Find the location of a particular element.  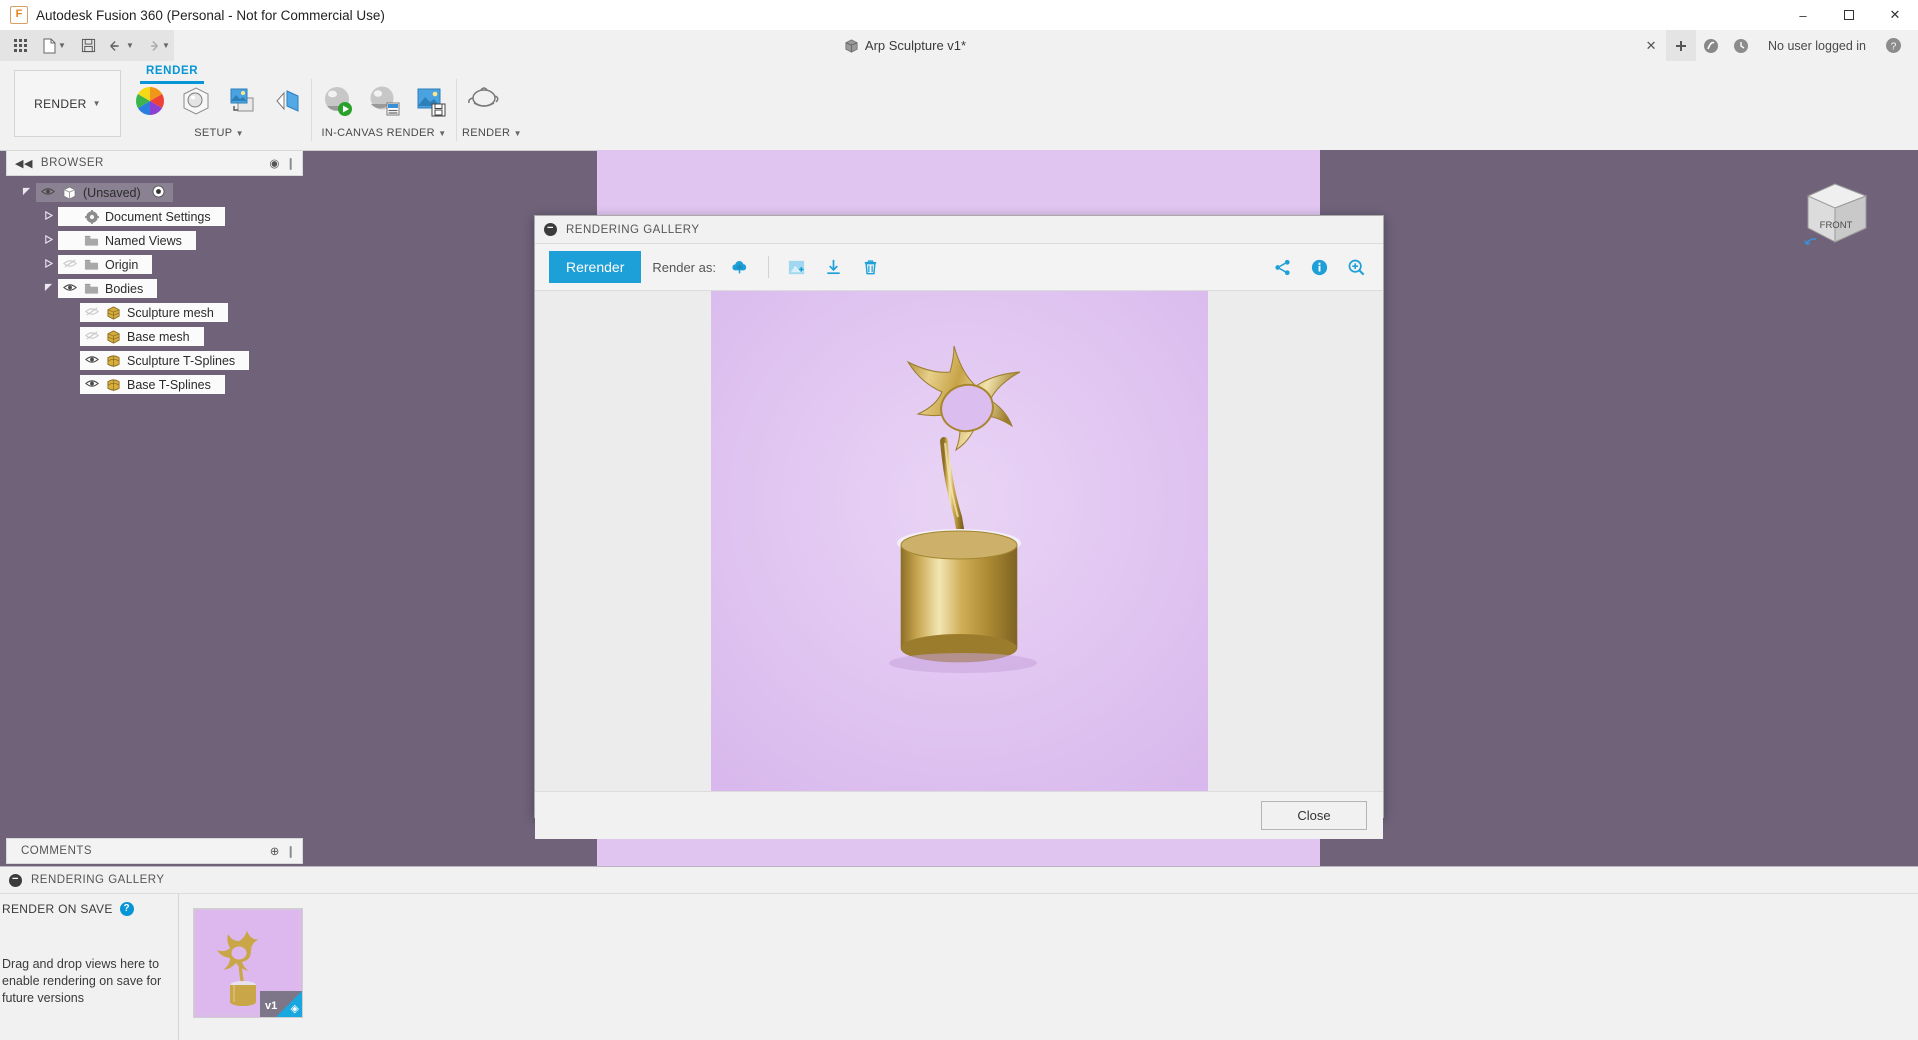

document-tab-label: Arp Sculpture v1* is located at coordinates (915, 45).